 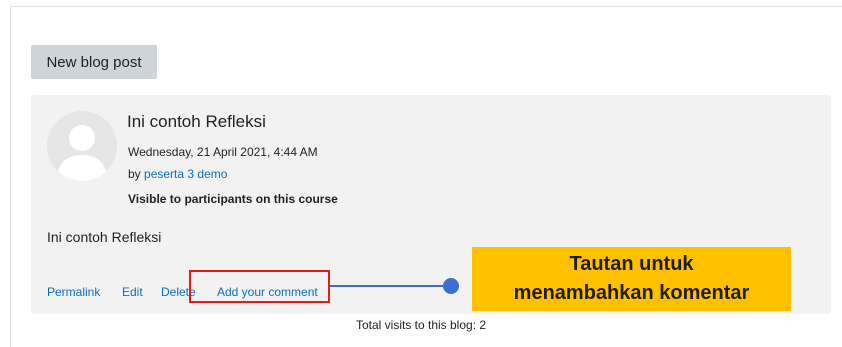 I want to click on user-avatar-icon, so click(x=82, y=146).